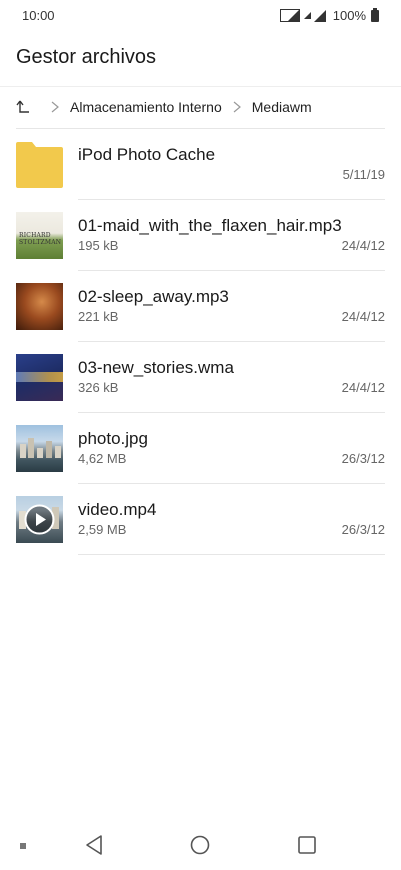 This screenshot has height=870, width=401. Describe the element at coordinates (39, 165) in the screenshot. I see `folder-icon` at that location.